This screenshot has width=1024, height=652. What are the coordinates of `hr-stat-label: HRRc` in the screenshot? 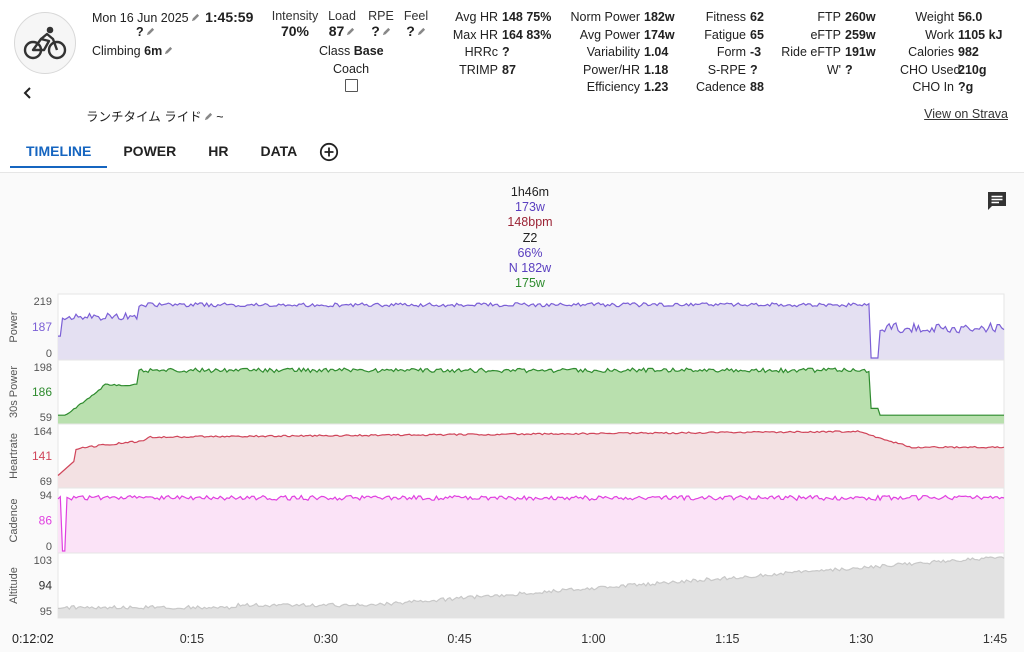 It's located at (481, 52).